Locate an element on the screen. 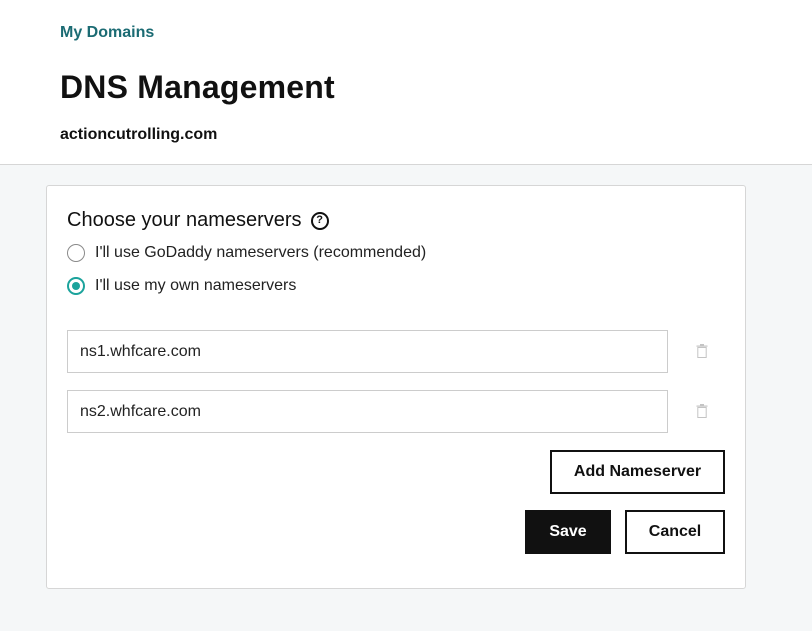 The height and width of the screenshot is (631, 812). cancel-button: Cancel is located at coordinates (675, 532).